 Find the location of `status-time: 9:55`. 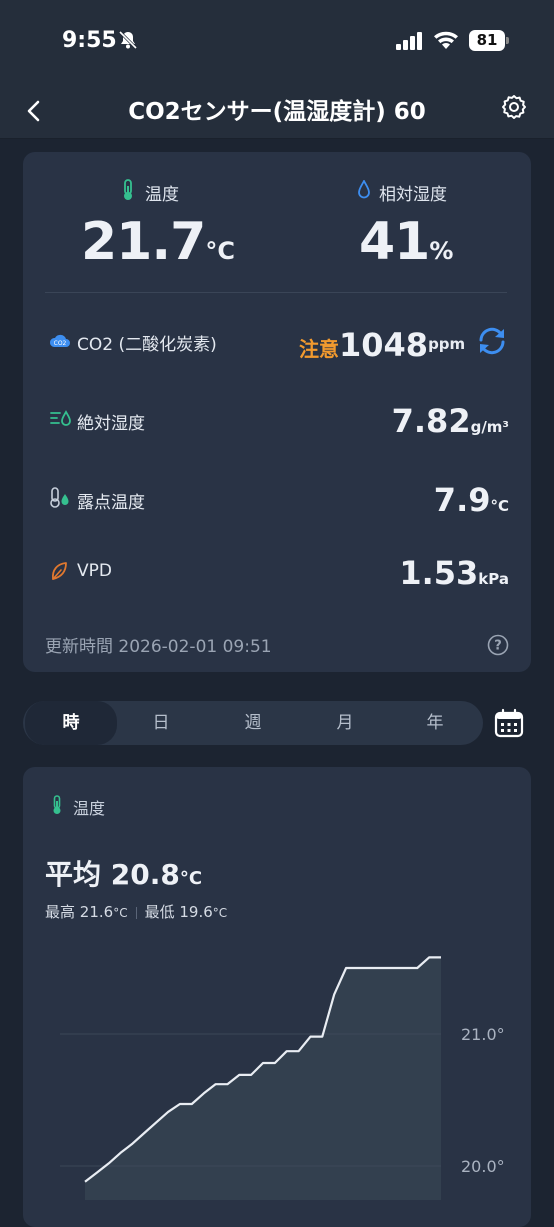

status-time: 9:55 is located at coordinates (89, 40).